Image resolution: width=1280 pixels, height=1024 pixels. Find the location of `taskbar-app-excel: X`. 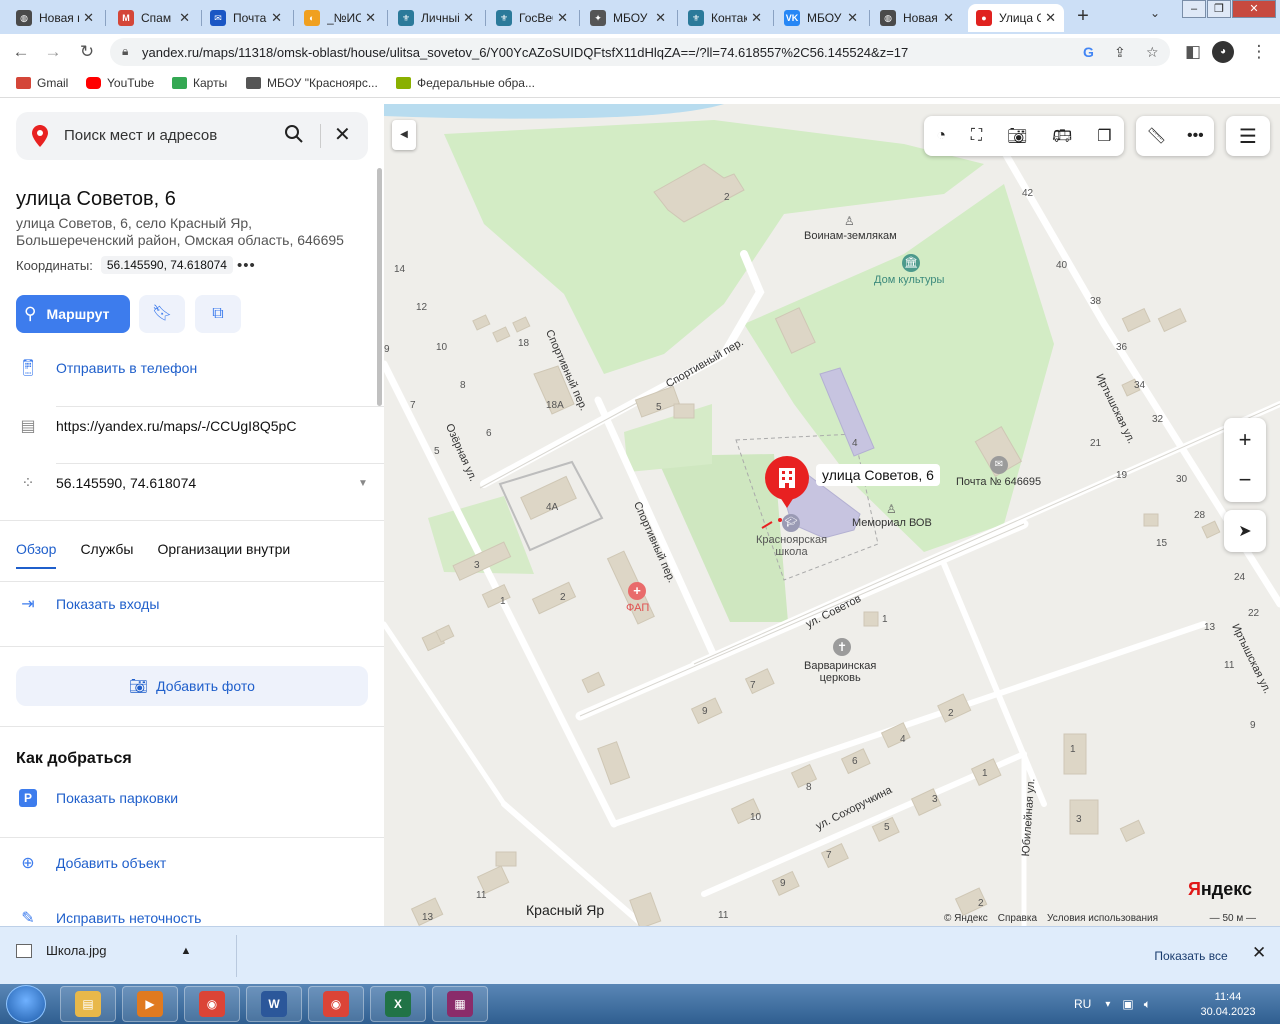

taskbar-app-excel: X is located at coordinates (398, 1004).